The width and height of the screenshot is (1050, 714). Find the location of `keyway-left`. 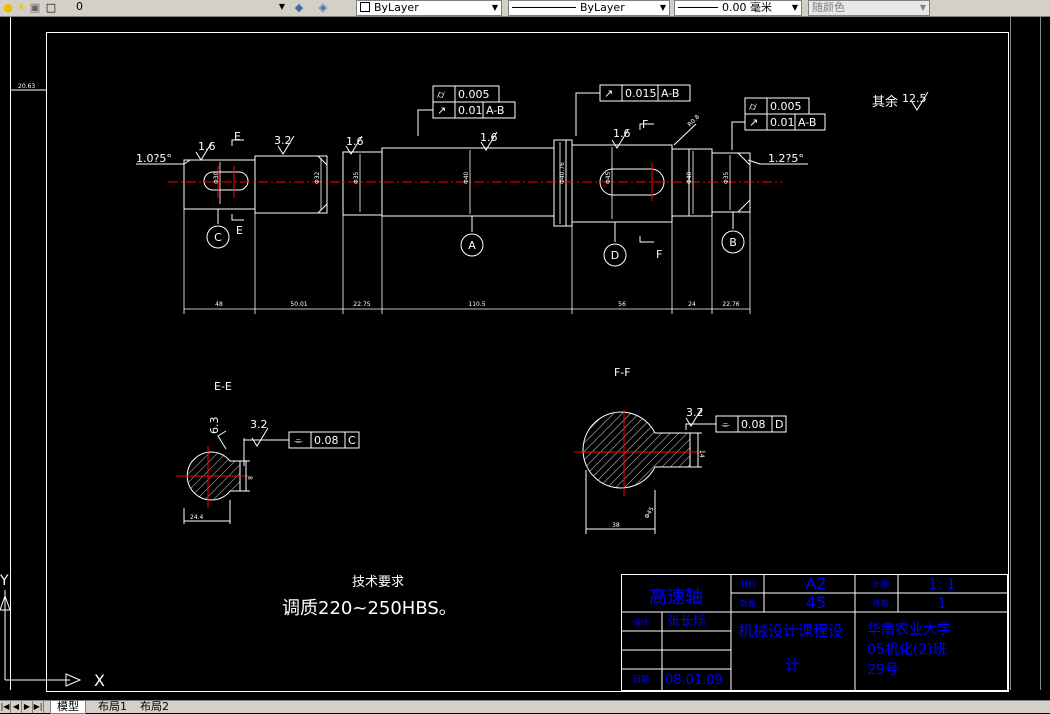

keyway-left is located at coordinates (226, 181).